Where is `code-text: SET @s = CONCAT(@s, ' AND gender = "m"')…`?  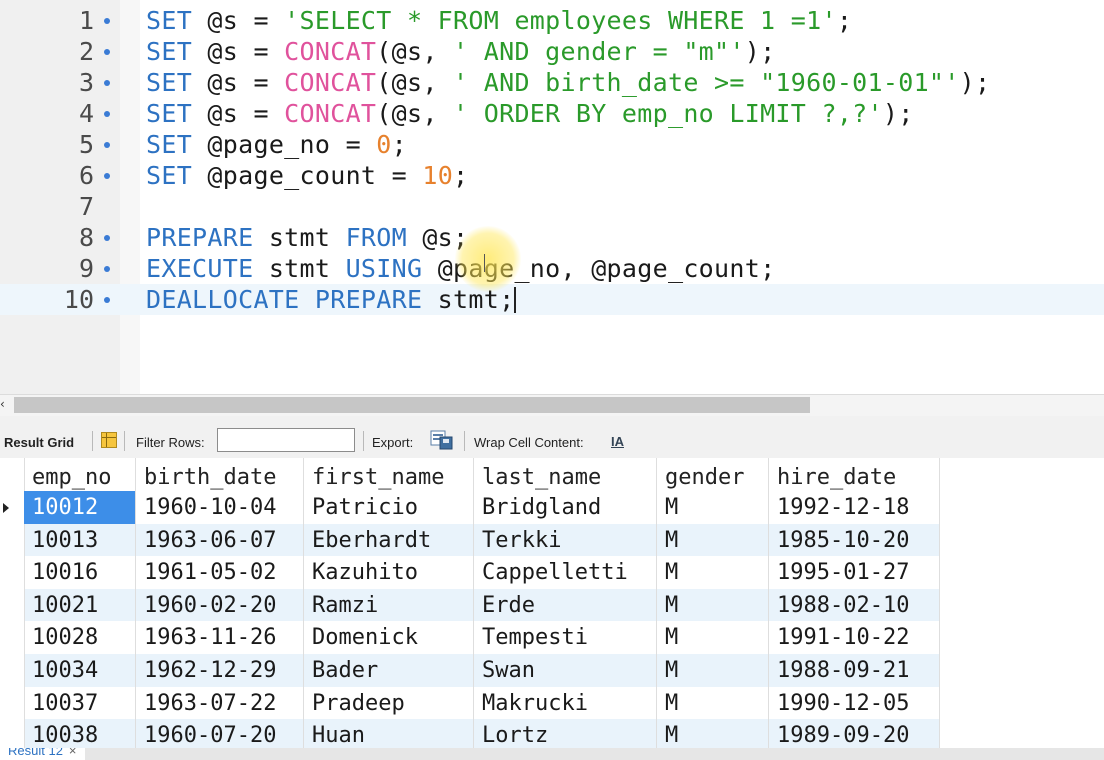
code-text: SET @s = CONCAT(@s, ' AND gender = "m"')… is located at coordinates (460, 51).